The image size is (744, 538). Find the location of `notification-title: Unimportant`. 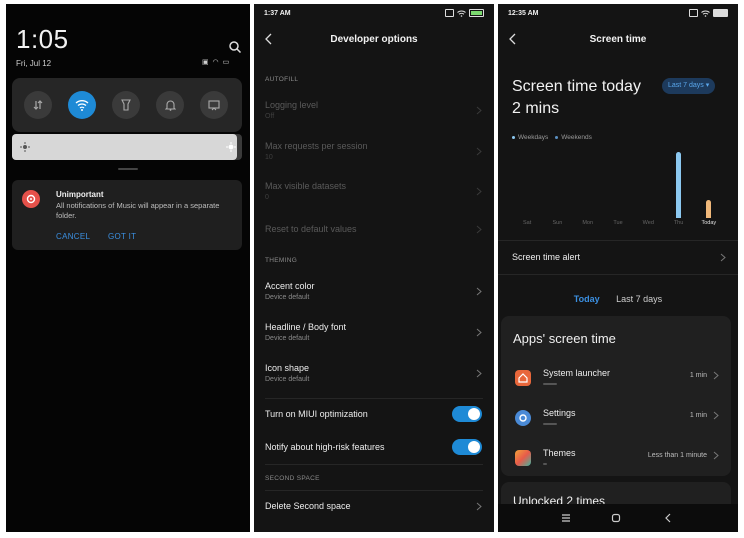

notification-title: Unimportant is located at coordinates (80, 194).